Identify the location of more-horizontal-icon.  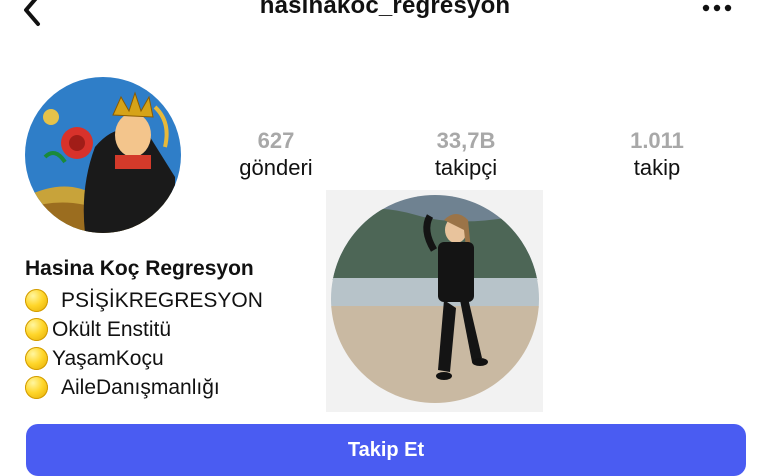
(718, 17).